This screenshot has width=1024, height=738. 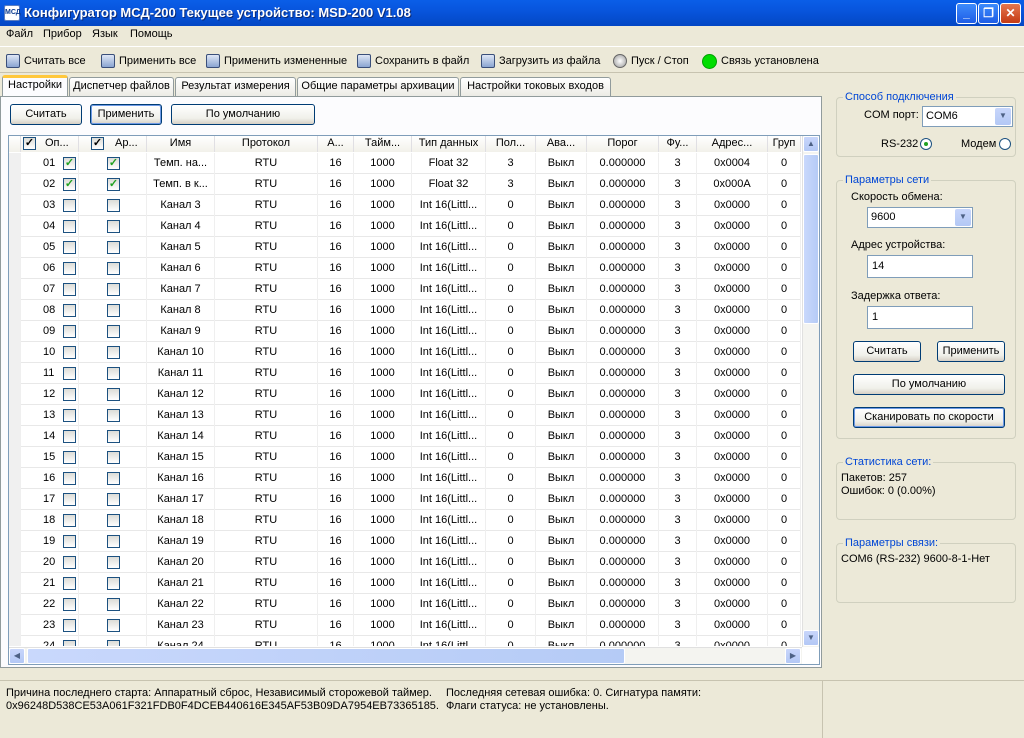 I want to click on com-port-select: COM6 ▼, so click(x=967, y=116).